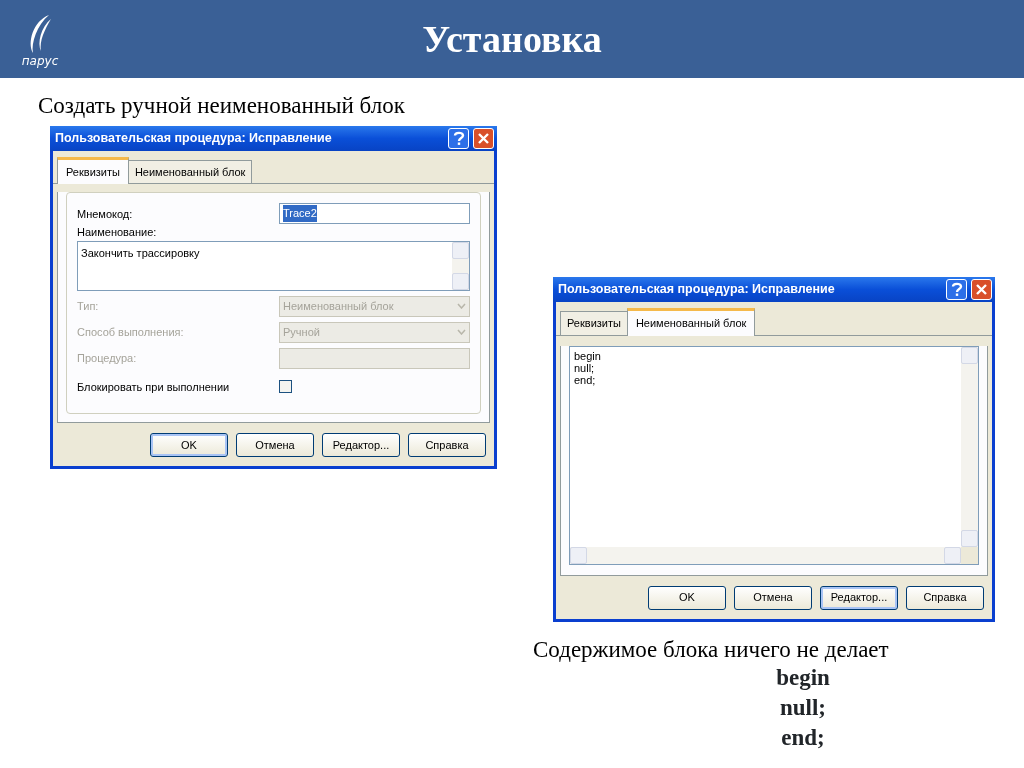 This screenshot has width=1024, height=768. I want to click on logo-text: парус, so click(40, 61).